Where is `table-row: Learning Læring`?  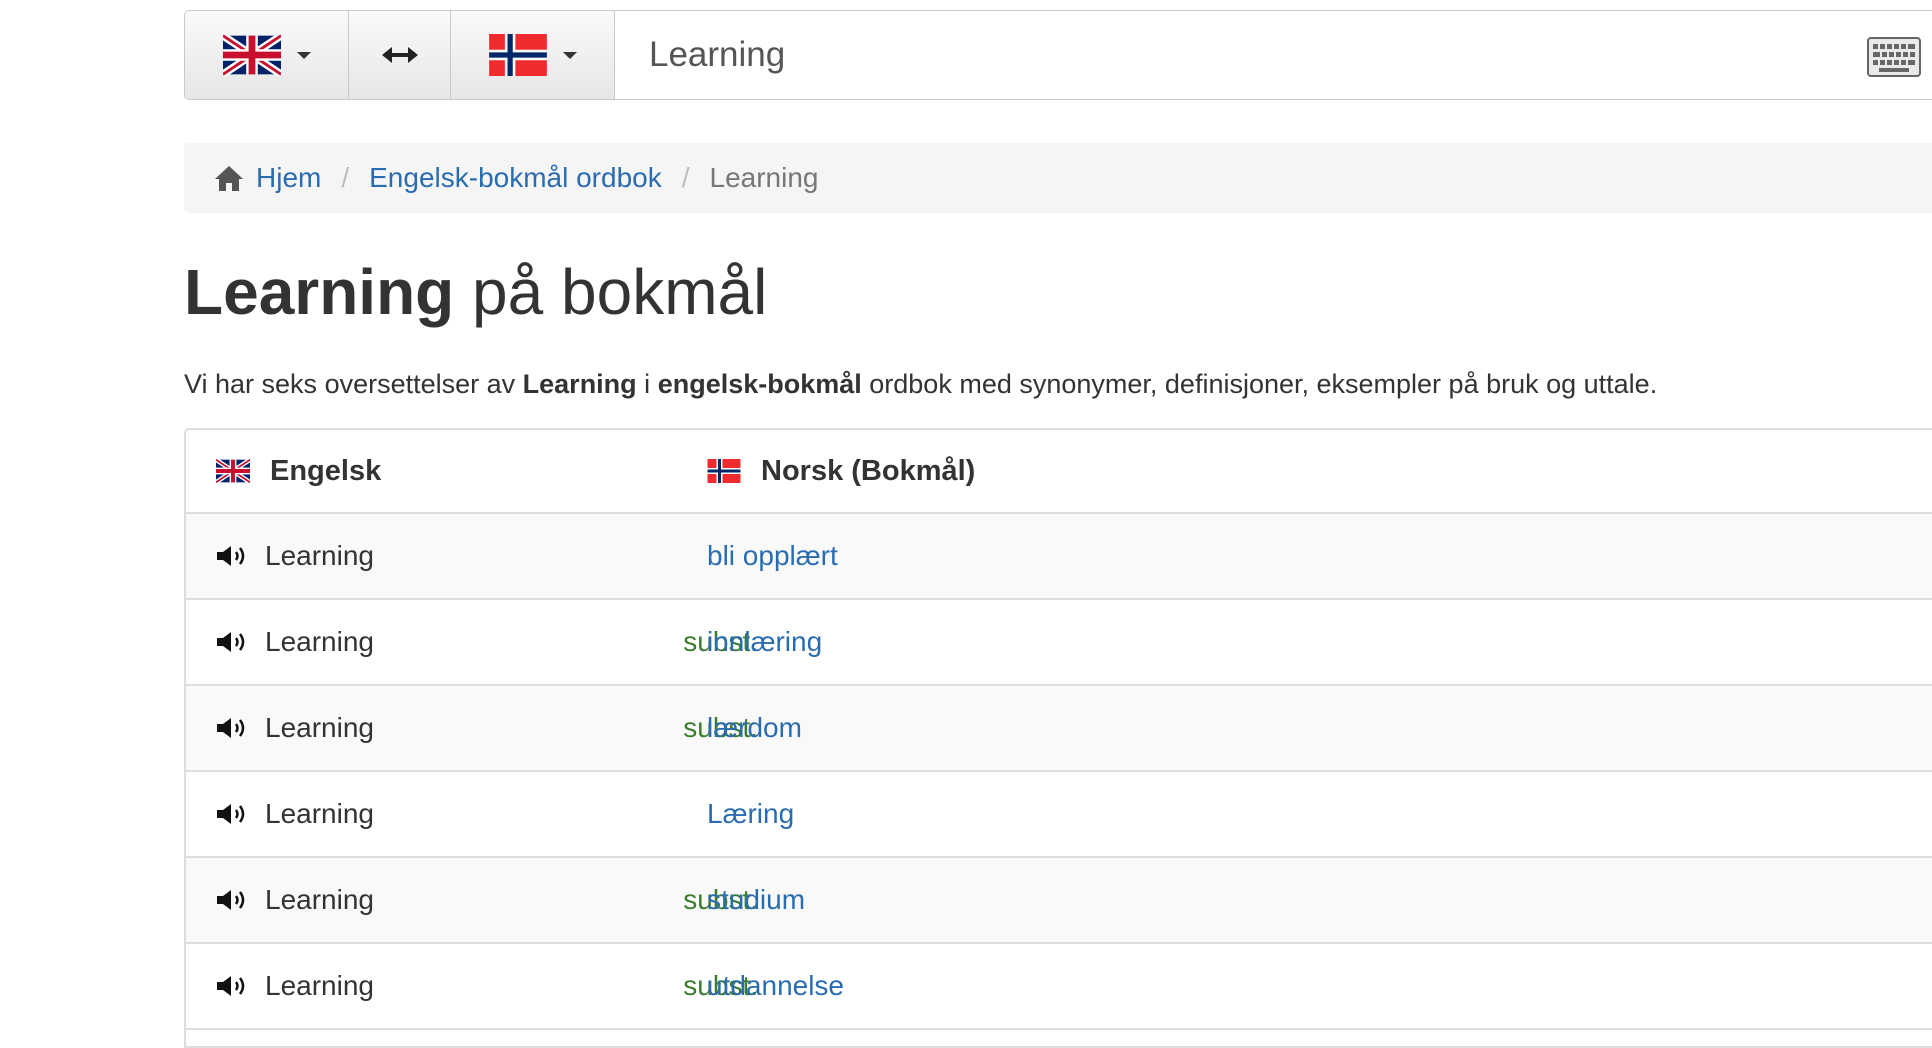
table-row: Learning Læring is located at coordinates (1059, 815).